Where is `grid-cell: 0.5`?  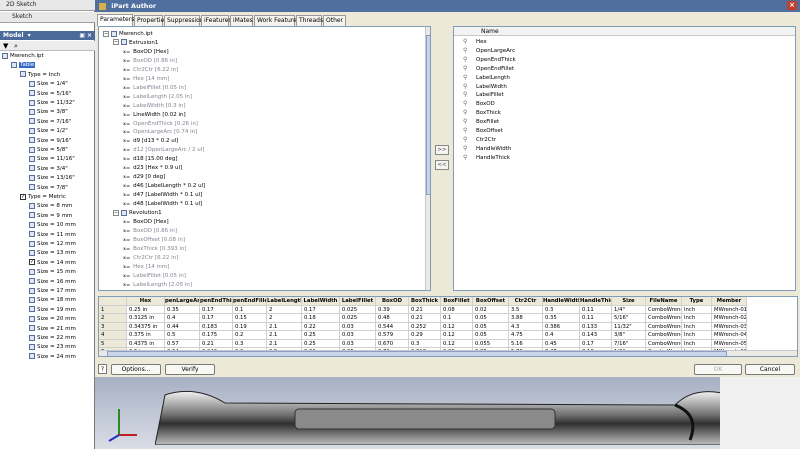
grid-cell: 0.5 is located at coordinates (182, 335).